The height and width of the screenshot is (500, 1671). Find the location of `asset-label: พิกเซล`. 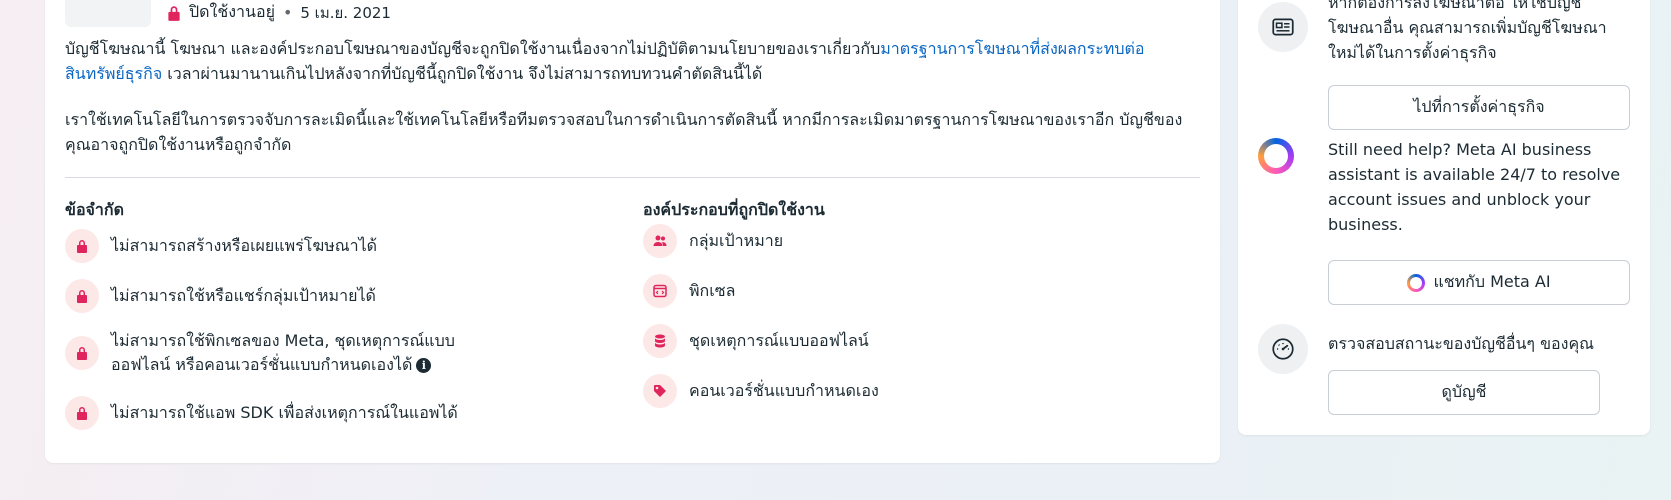

asset-label: พิกเซล is located at coordinates (712, 290).